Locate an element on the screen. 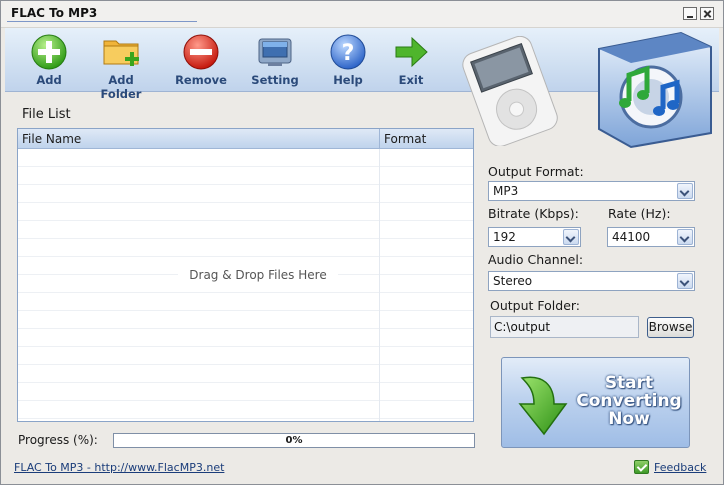 Image resolution: width=724 pixels, height=485 pixels. remove-button: Remove is located at coordinates (201, 60).